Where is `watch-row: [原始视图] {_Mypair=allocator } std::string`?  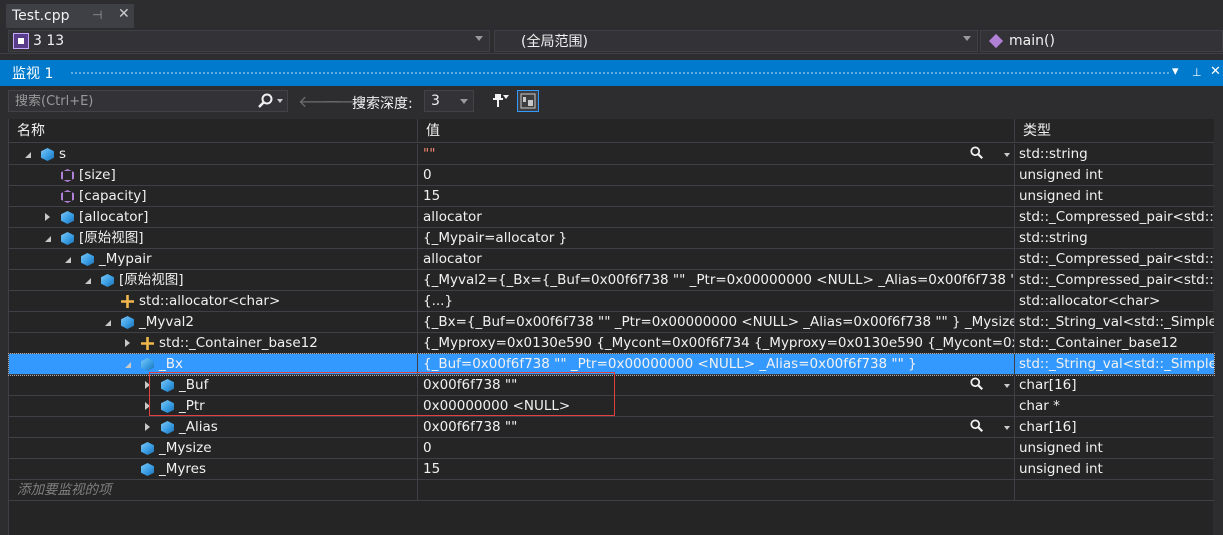
watch-row: [原始视图] {_Mypair=allocator } std::string is located at coordinates (611, 238).